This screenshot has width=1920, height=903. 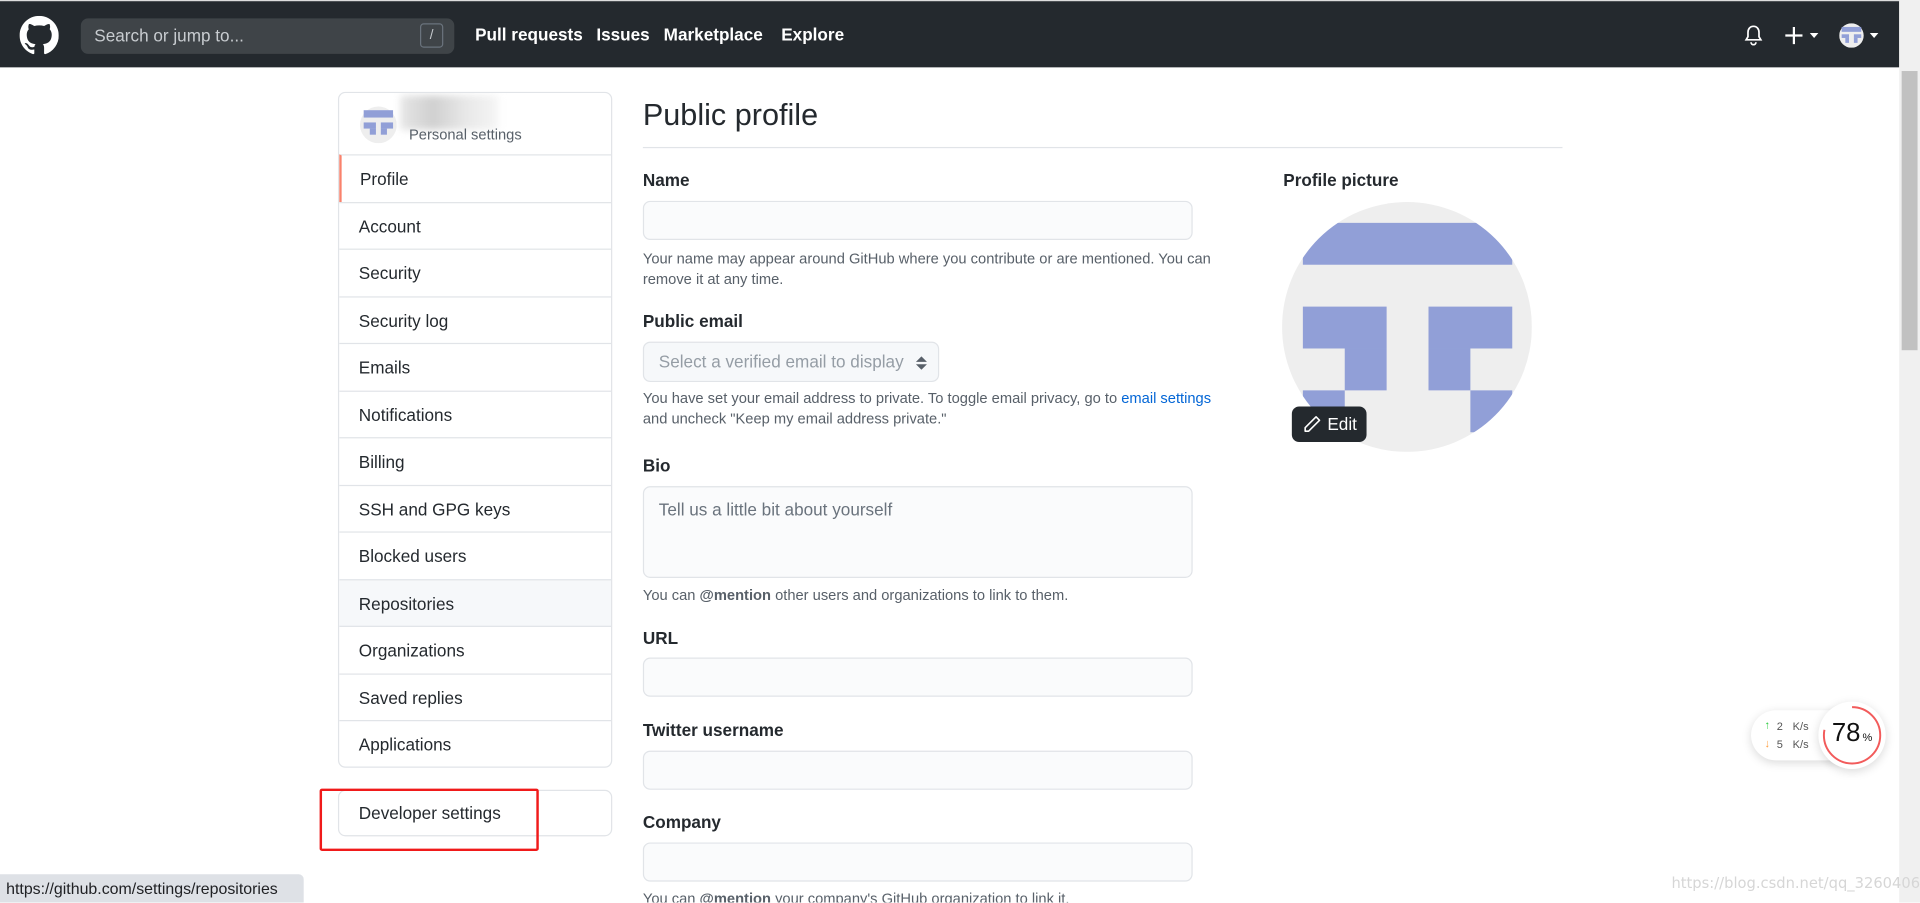 What do you see at coordinates (1779, 744) in the screenshot?
I see `download-speed: 5` at bounding box center [1779, 744].